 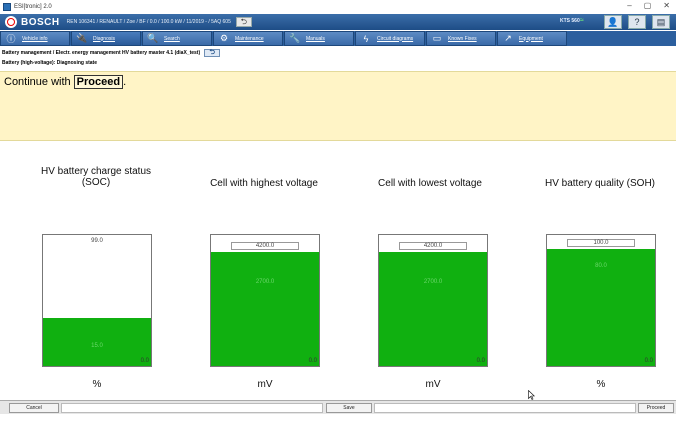 What do you see at coordinates (248, 38) in the screenshot?
I see `tab-maintenance: ⚙ Maintenance` at bounding box center [248, 38].